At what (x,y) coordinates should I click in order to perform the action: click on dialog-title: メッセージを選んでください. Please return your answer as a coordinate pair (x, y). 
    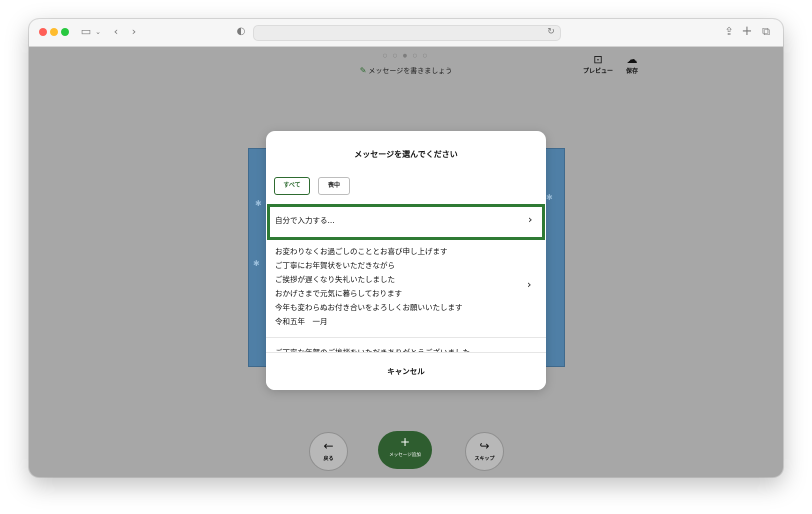
    Looking at the image, I should click on (406, 154).